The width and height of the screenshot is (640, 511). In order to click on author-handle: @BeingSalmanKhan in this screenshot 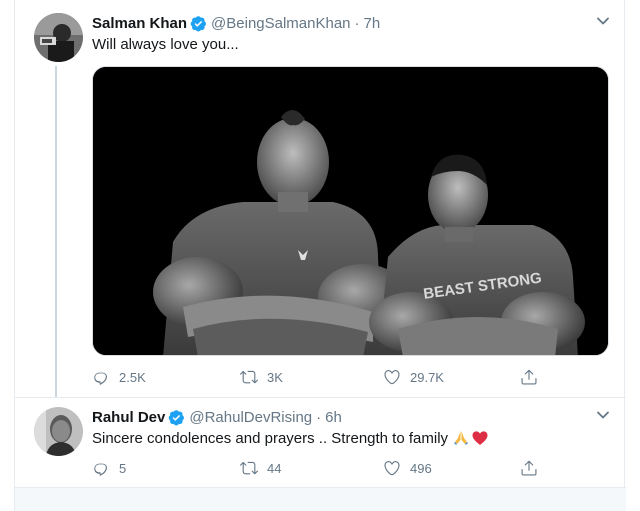, I will do `click(280, 23)`.